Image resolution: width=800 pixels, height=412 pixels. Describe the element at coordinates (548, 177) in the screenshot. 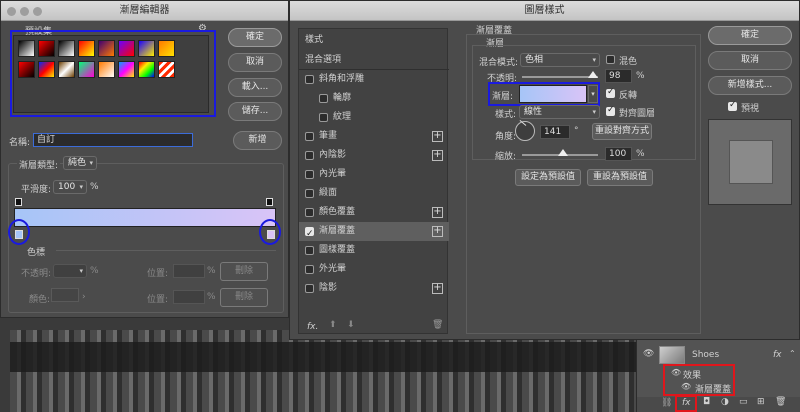

I see `make-default-button: 設定為預設值` at that location.